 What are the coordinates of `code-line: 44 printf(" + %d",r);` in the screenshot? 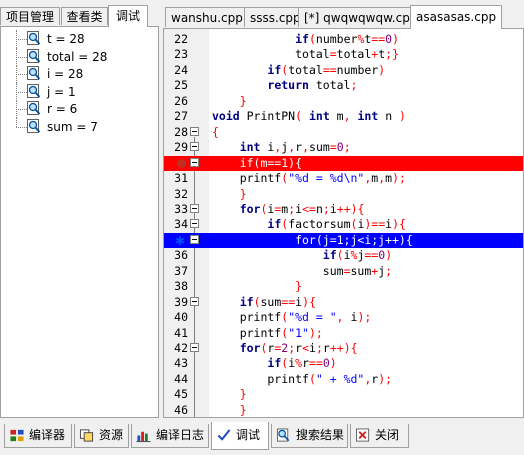 It's located at (343, 379).